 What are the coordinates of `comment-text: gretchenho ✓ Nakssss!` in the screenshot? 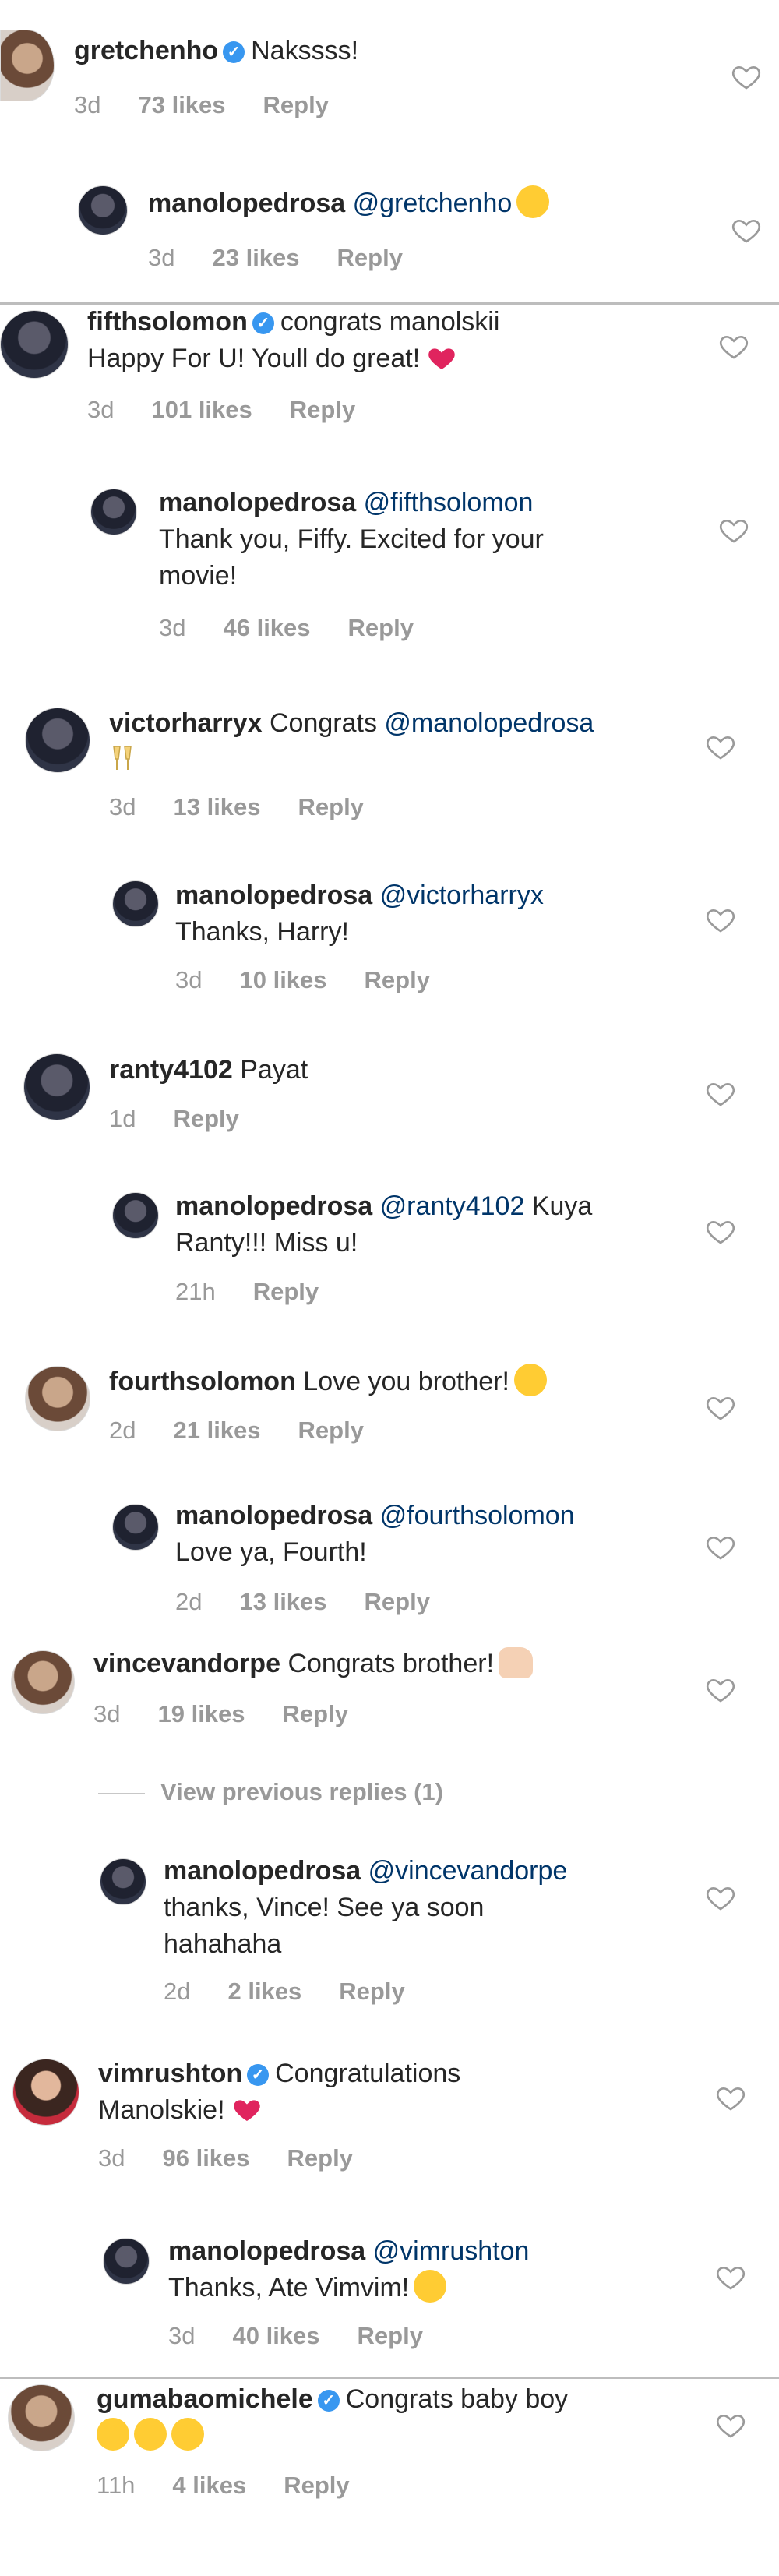 It's located at (216, 51).